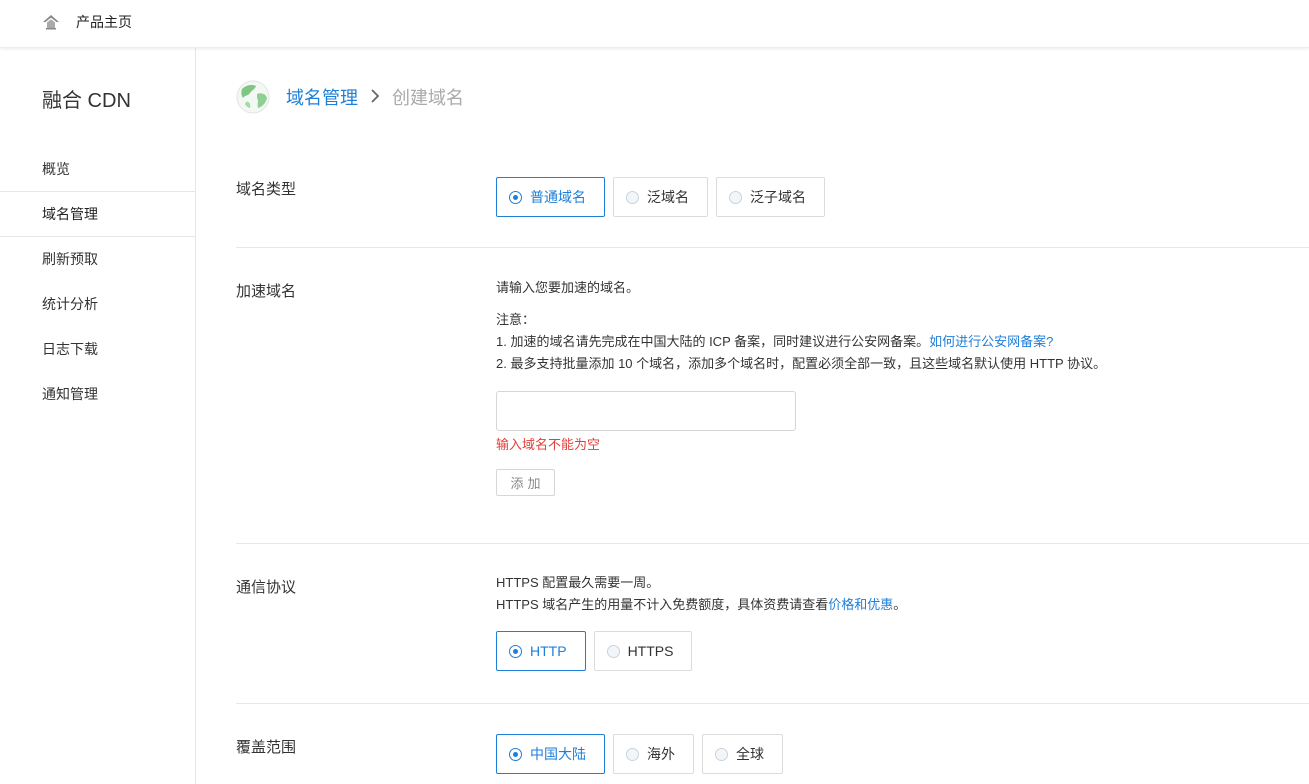  I want to click on radio-label: 中国大陆, so click(558, 754).